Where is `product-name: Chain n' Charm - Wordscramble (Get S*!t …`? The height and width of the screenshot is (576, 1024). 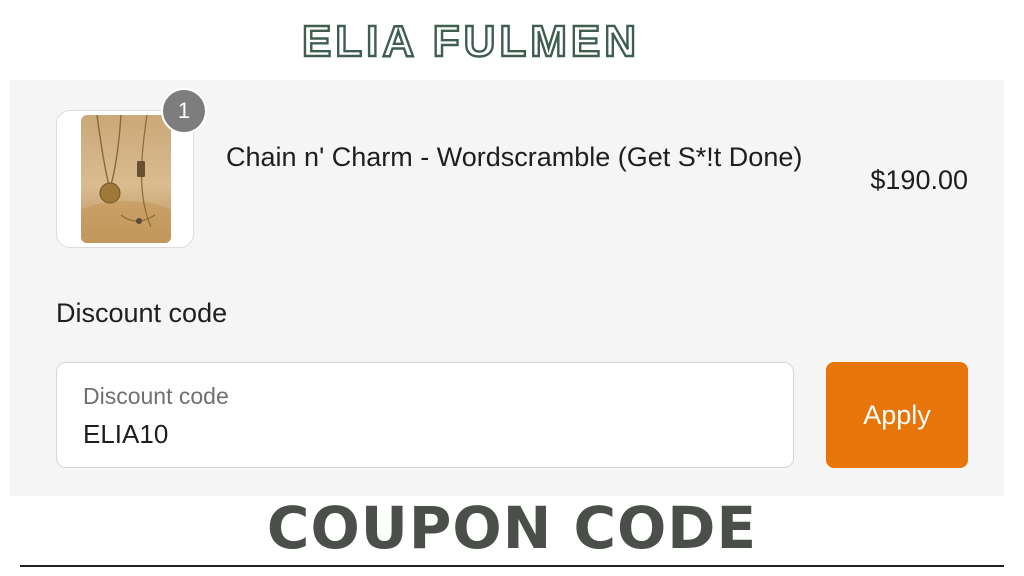 product-name: Chain n' Charm - Wordscramble (Get S*!t … is located at coordinates (514, 157).